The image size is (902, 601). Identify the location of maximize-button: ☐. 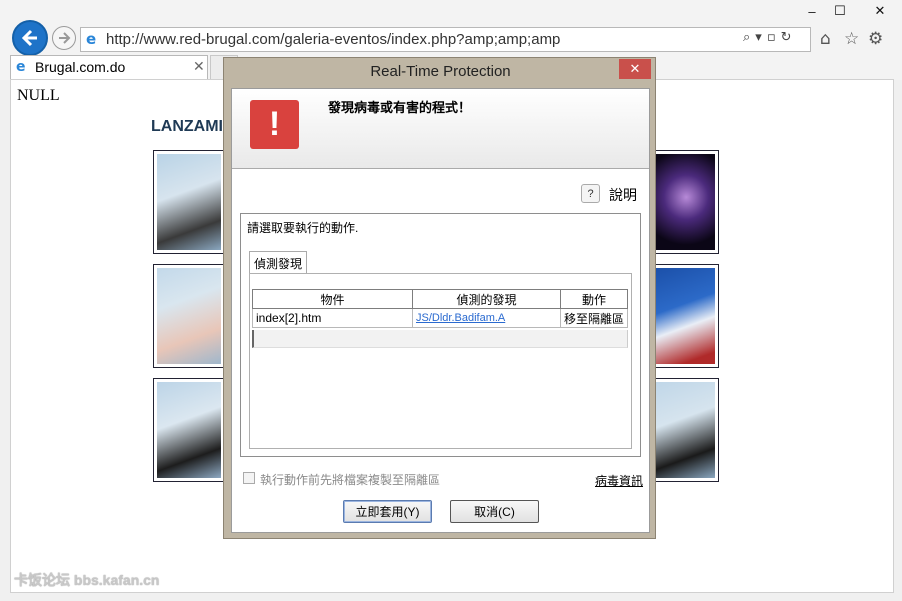
(840, 11).